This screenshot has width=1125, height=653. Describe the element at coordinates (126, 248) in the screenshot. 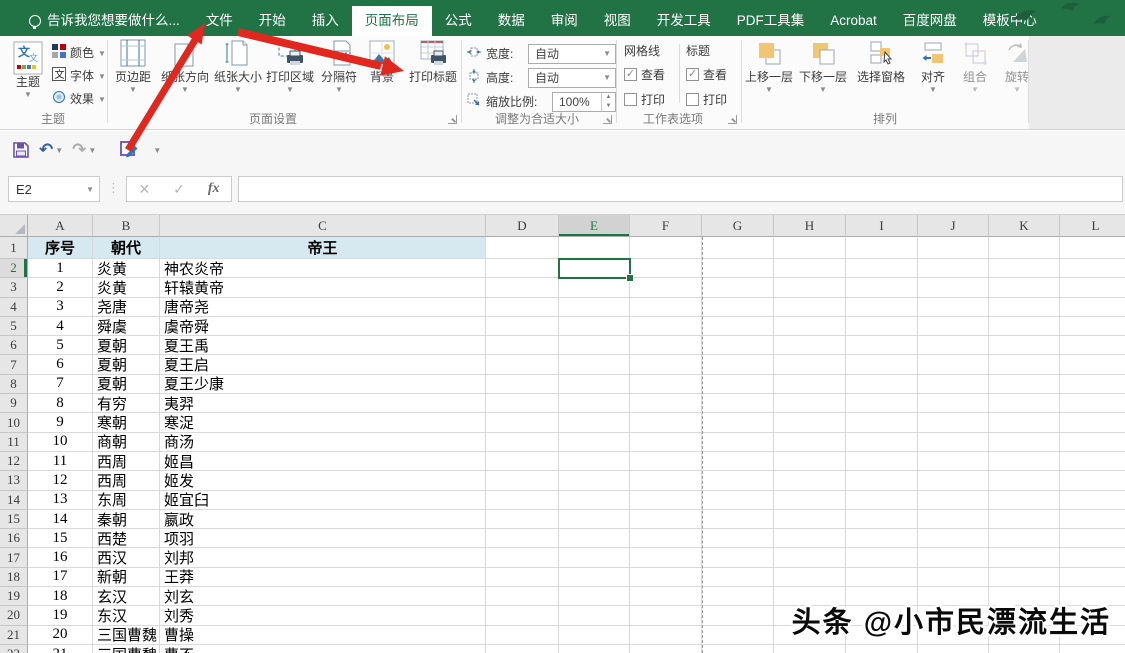

I see `header-cell-B1: 朝代` at that location.